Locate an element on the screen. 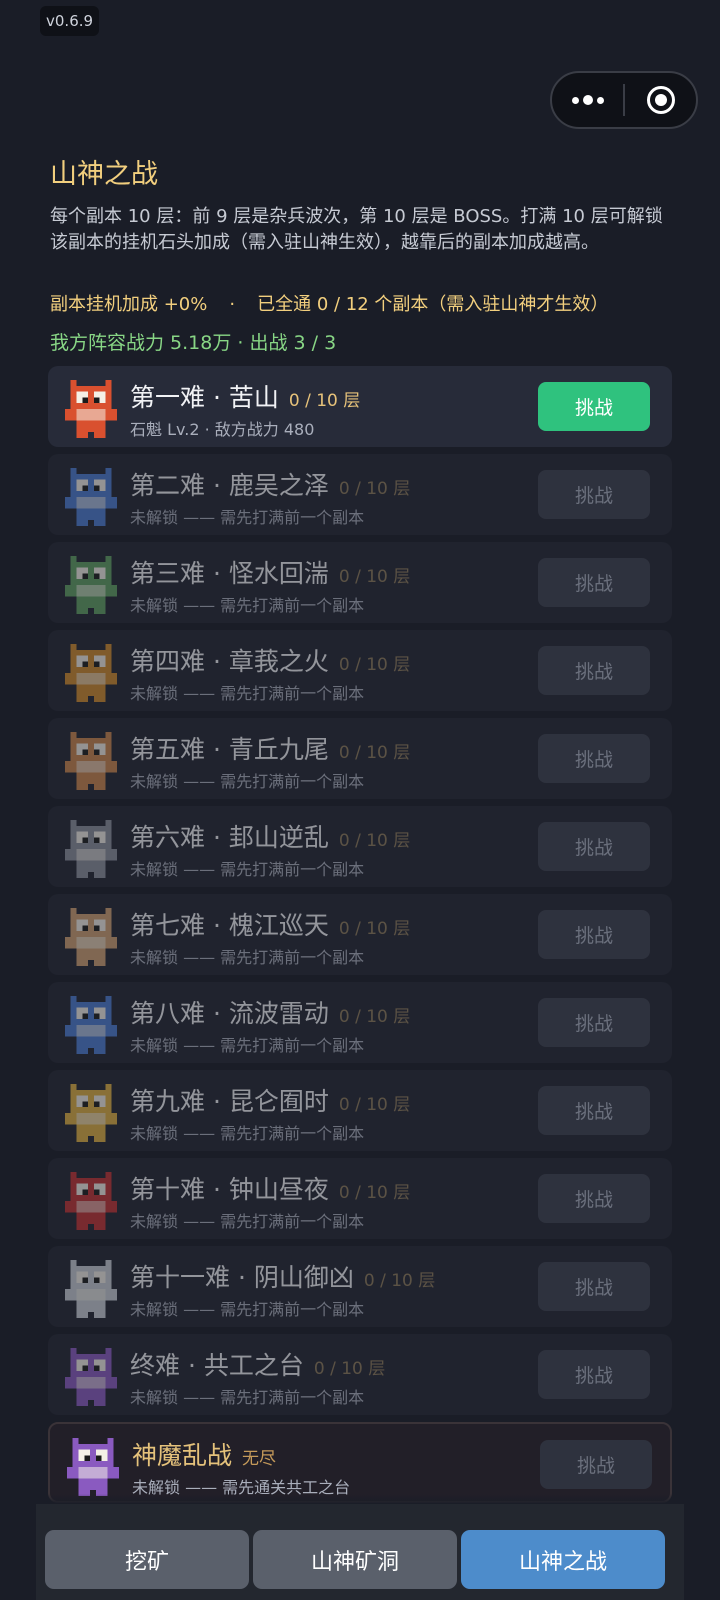  stage-card: 第四难 · 章莪之火 0 / 10 层未解锁 —— 需先打满前一个副本 挑战 is located at coordinates (360, 670).